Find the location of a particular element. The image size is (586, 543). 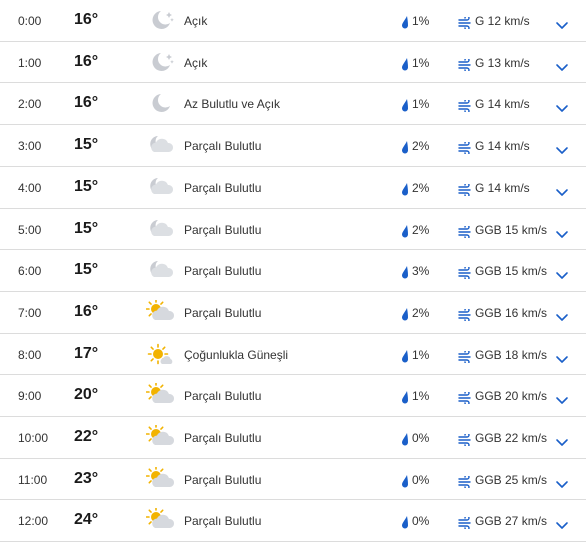

hour-row: 6:00 15° Parçalı Bulutlu 3% GGB 15 km/s is located at coordinates (293, 271).